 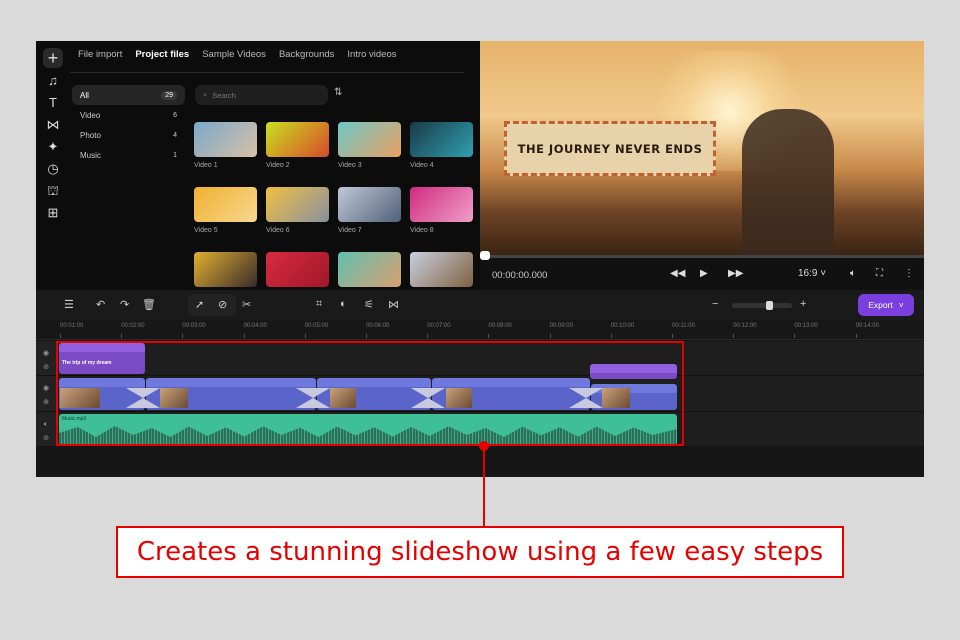 What do you see at coordinates (704, 273) in the screenshot?
I see `play-icon: ▶` at bounding box center [704, 273].